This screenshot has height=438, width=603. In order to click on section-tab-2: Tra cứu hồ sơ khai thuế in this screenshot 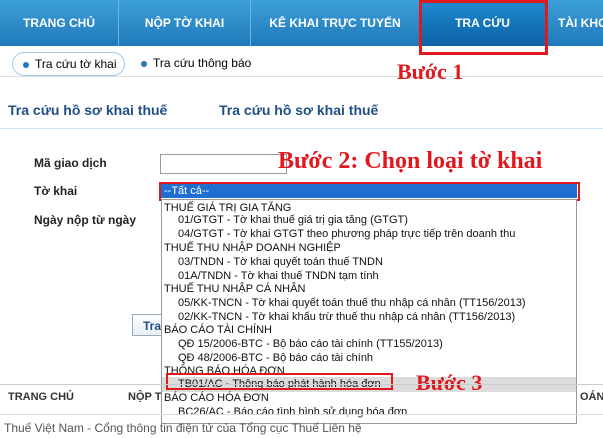, I will do `click(298, 110)`.